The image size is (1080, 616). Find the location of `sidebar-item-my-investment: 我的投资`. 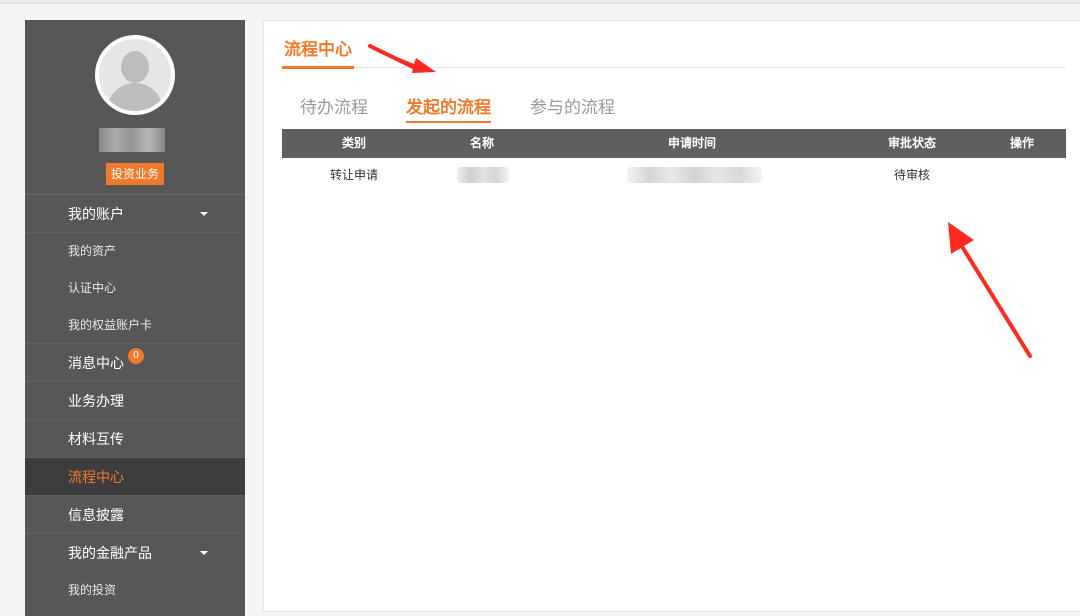

sidebar-item-my-investment: 我的投资 is located at coordinates (135, 590).